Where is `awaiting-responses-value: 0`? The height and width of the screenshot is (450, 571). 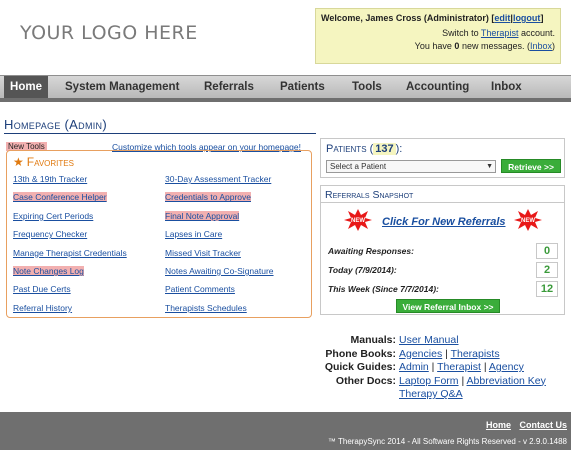 awaiting-responses-value: 0 is located at coordinates (547, 251).